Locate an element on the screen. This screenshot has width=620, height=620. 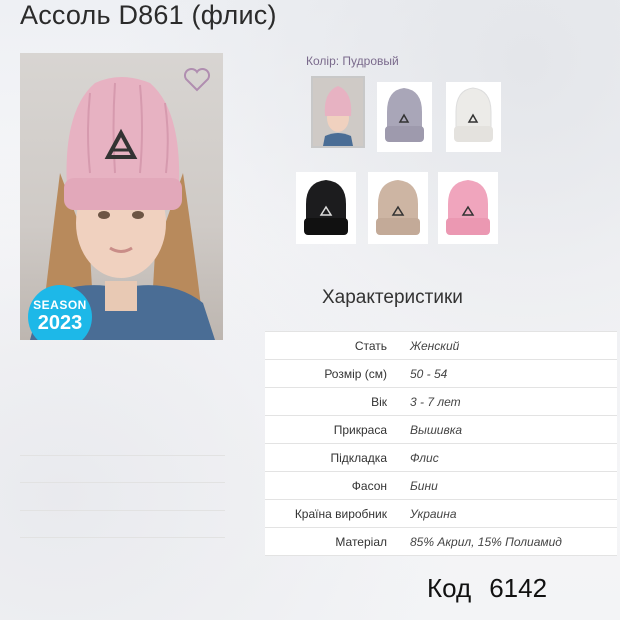
spec-label: Матеріал is located at coordinates (361, 542).